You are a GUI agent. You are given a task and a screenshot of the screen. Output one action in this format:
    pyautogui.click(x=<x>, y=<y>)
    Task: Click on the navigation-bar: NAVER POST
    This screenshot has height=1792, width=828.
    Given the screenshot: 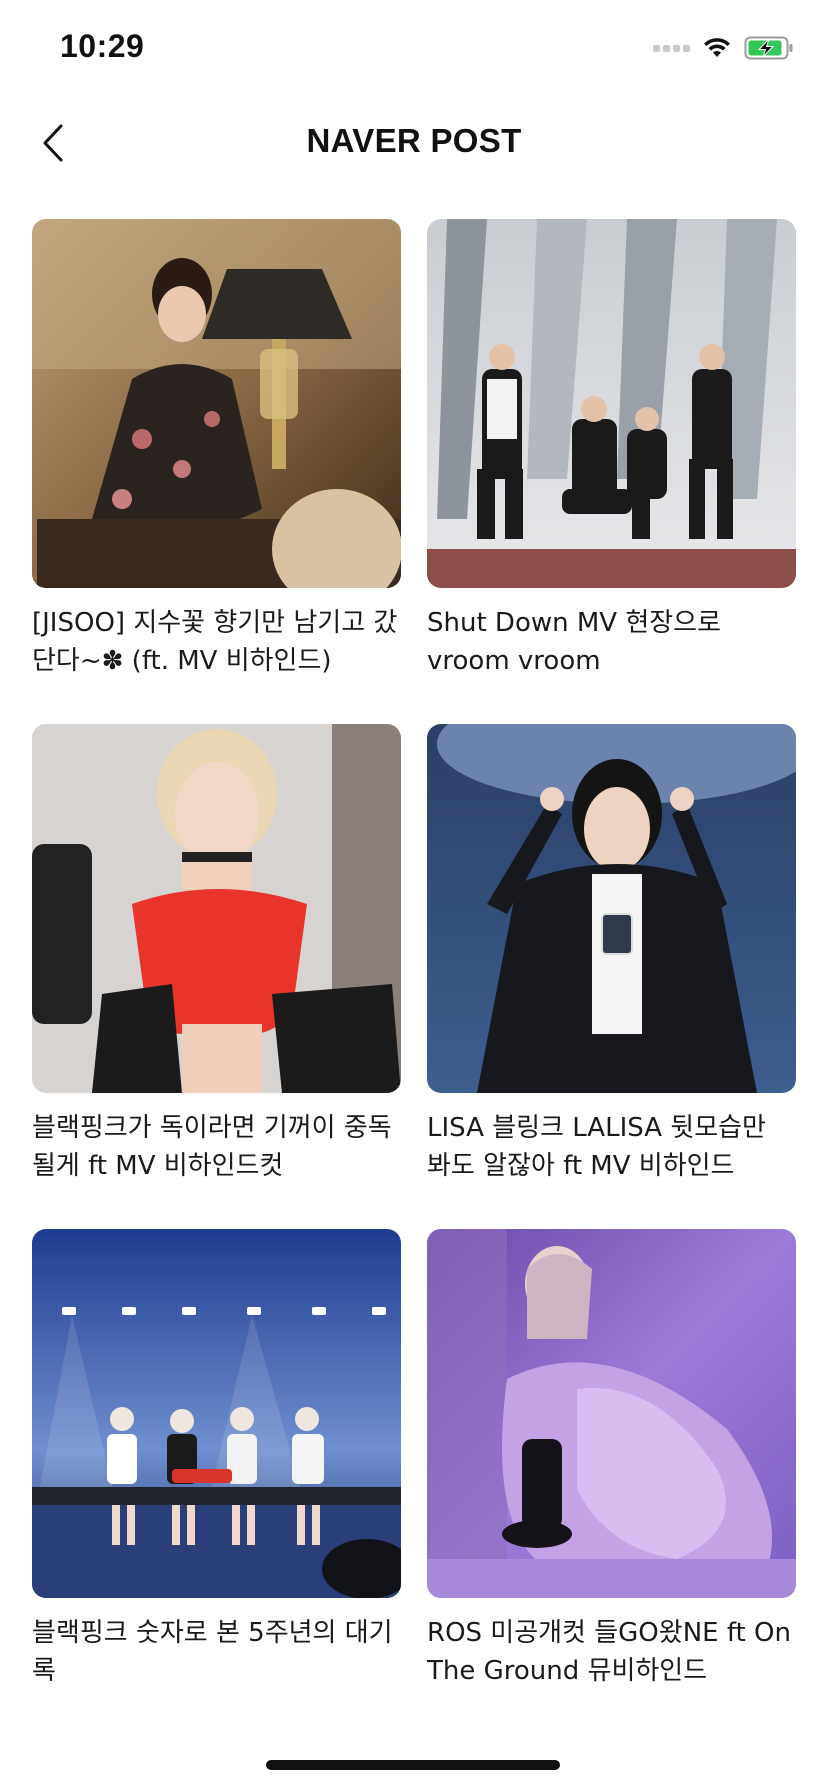 What is the action you would take?
    pyautogui.click(x=414, y=144)
    